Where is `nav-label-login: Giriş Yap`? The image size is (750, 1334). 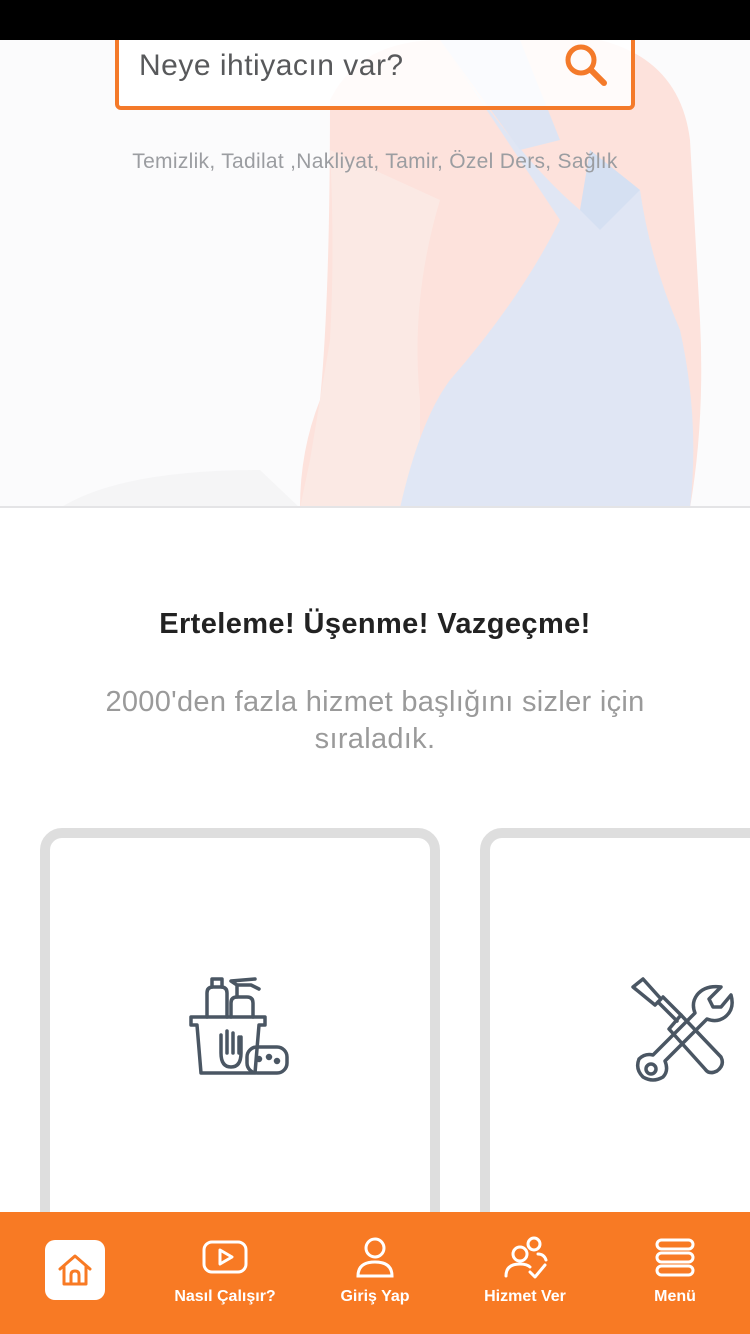
nav-label-login: Giriş Yap is located at coordinates (375, 1296).